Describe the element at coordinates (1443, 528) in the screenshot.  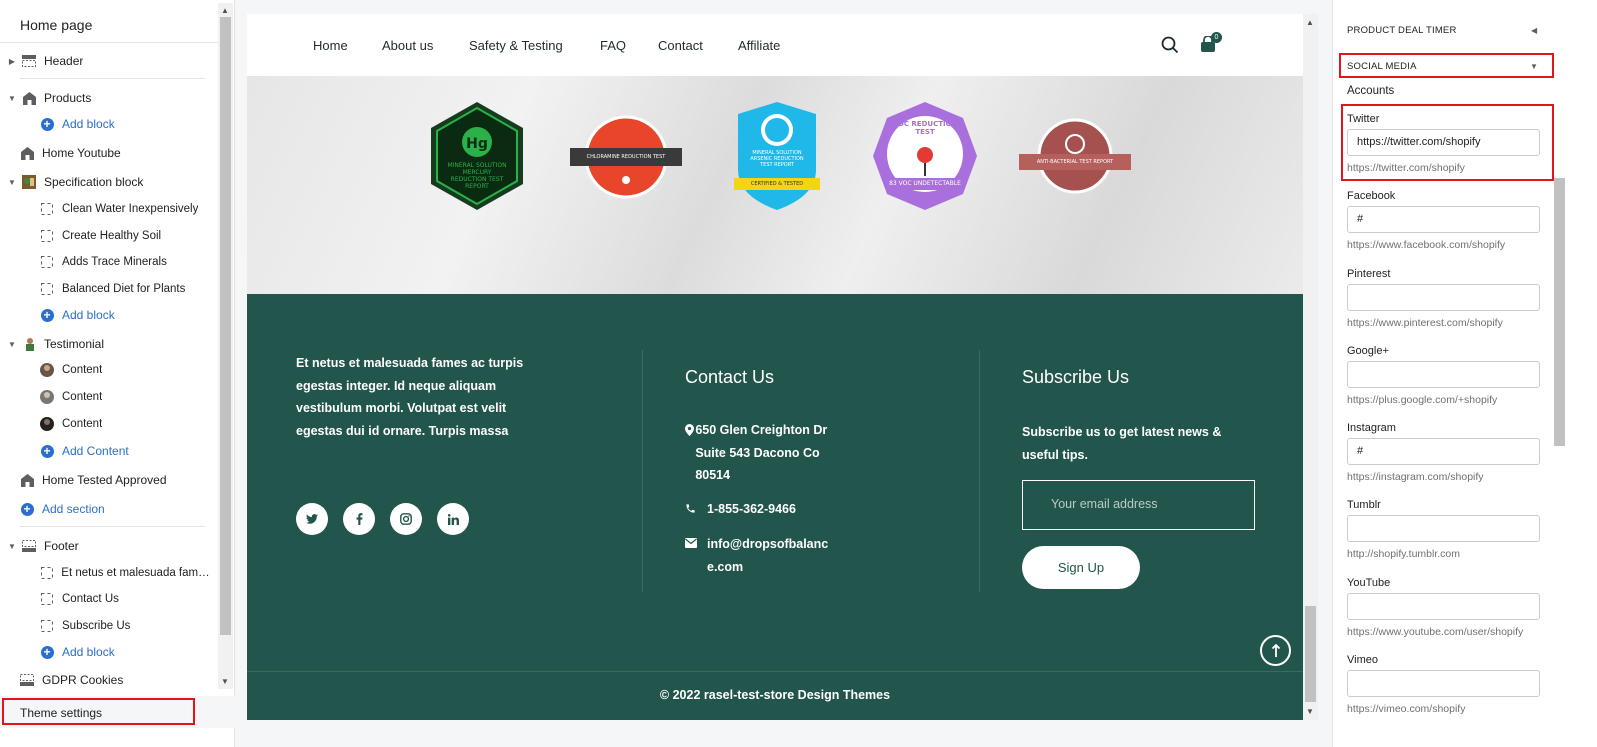
I see `tumblr-field` at that location.